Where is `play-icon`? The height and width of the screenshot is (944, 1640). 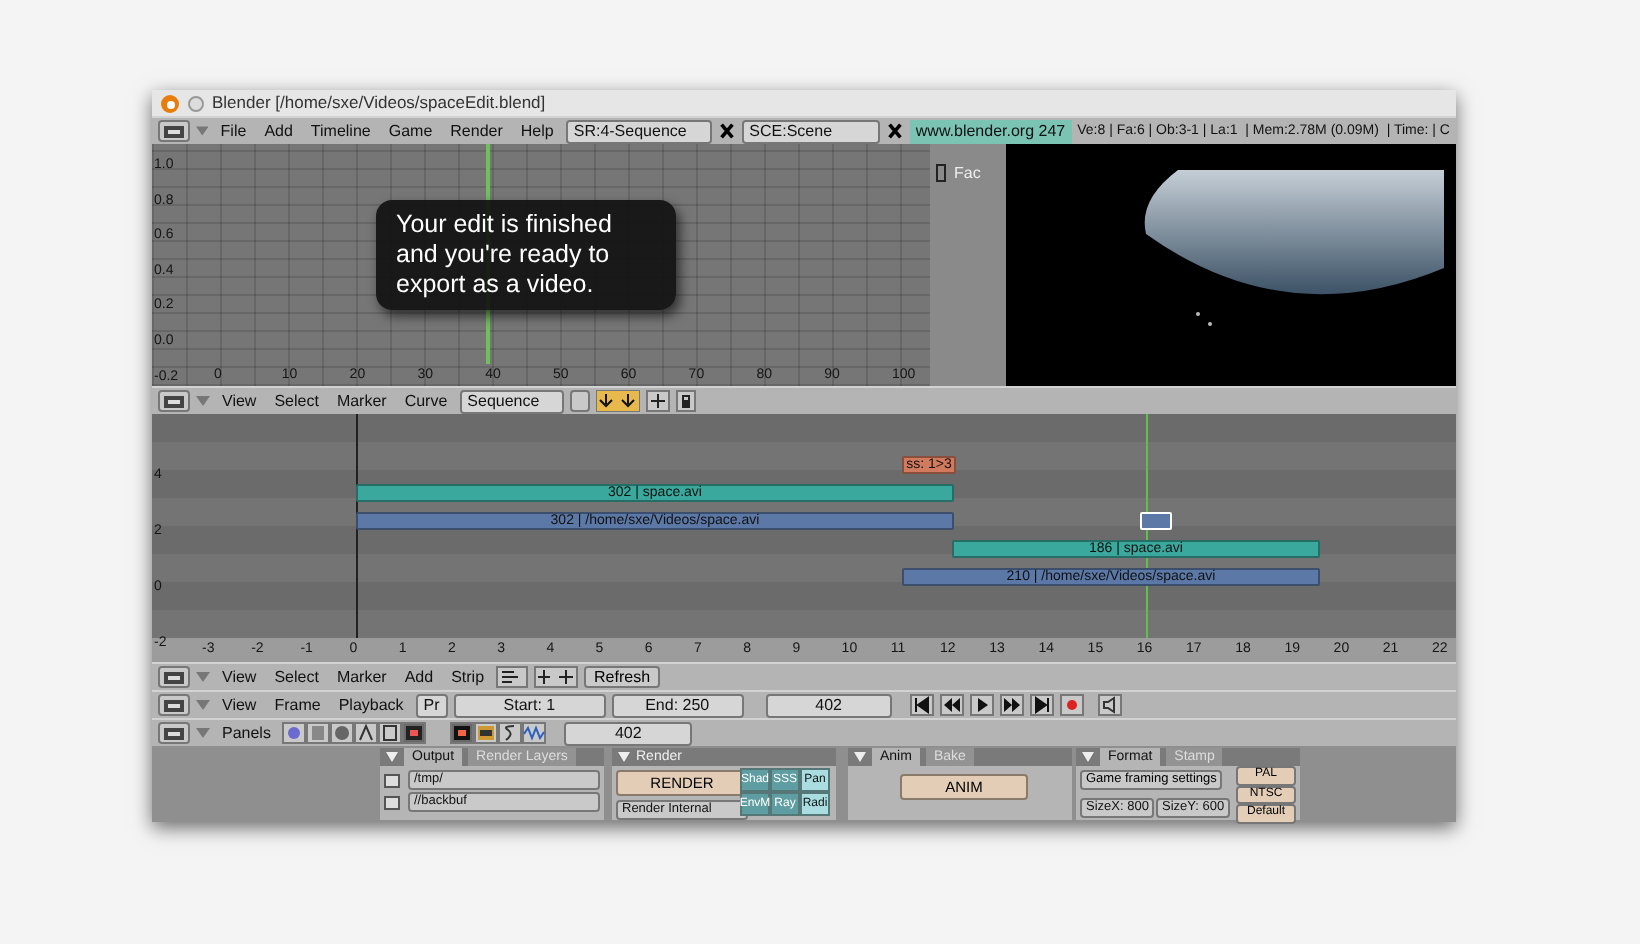 play-icon is located at coordinates (981, 705).